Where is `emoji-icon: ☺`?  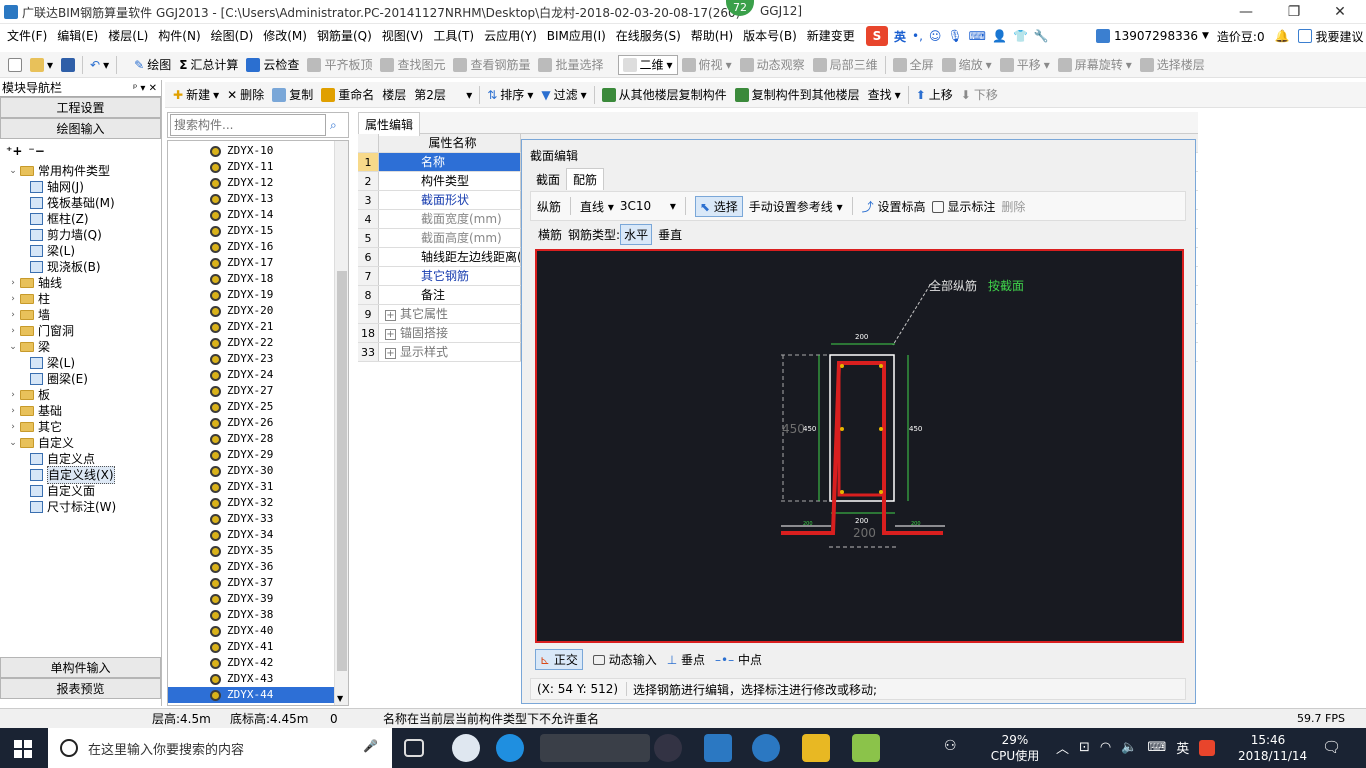 emoji-icon: ☺ is located at coordinates (935, 36).